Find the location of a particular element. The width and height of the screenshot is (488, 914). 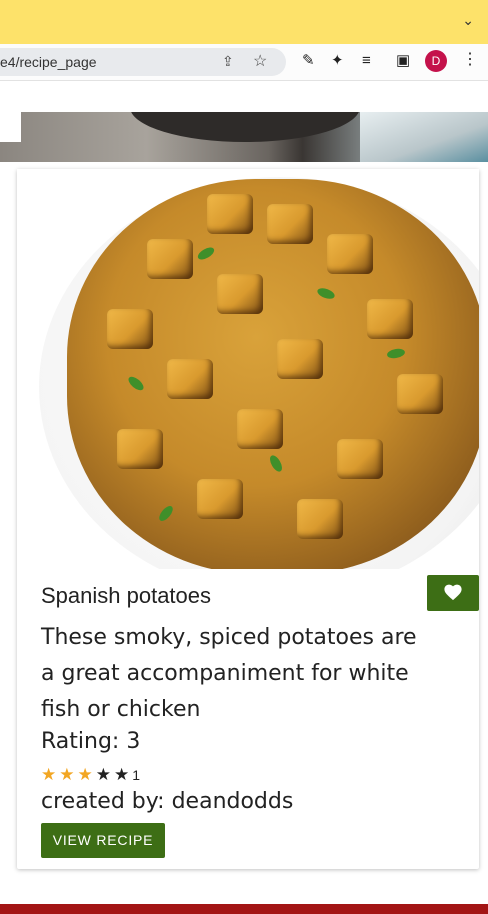

favorite-button is located at coordinates (453, 593).